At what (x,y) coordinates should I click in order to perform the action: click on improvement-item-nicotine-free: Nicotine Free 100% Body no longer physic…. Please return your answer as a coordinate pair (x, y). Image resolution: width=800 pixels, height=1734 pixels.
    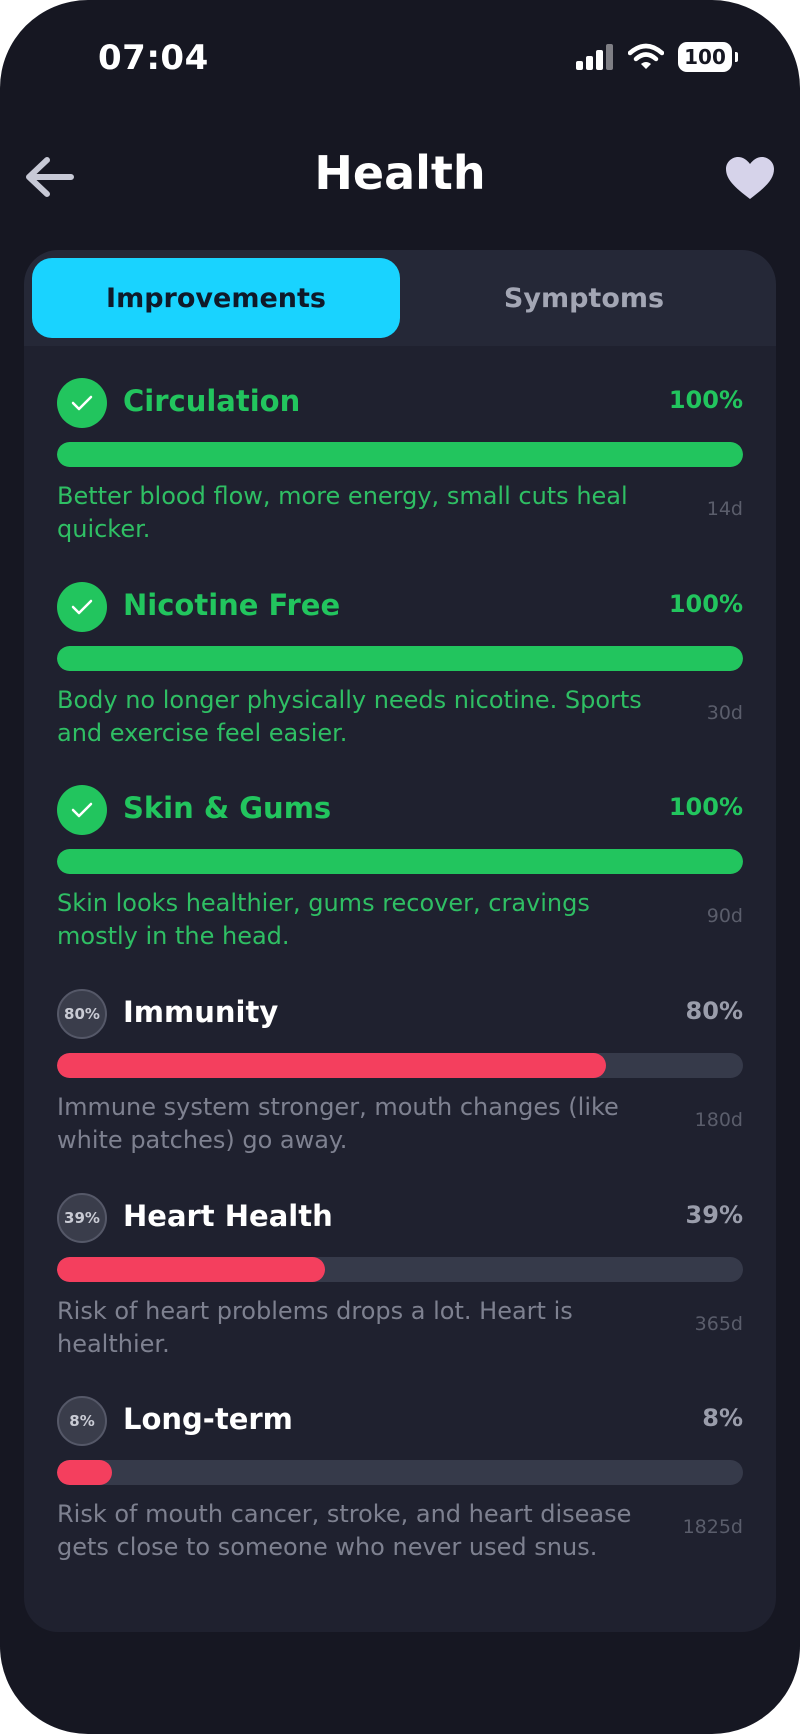
    Looking at the image, I should click on (400, 682).